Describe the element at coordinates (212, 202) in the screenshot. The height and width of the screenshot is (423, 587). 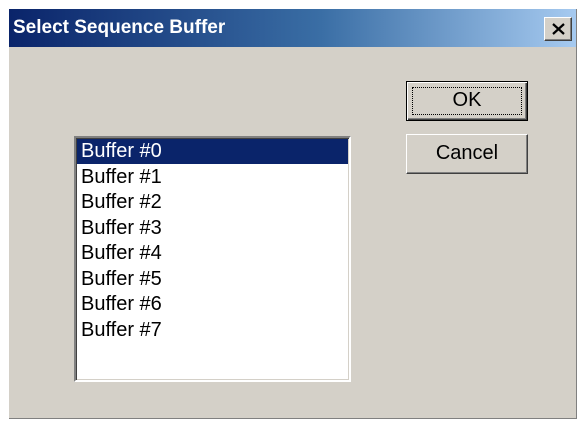
I see `list-item-buffer-2: Buffer #2` at that location.